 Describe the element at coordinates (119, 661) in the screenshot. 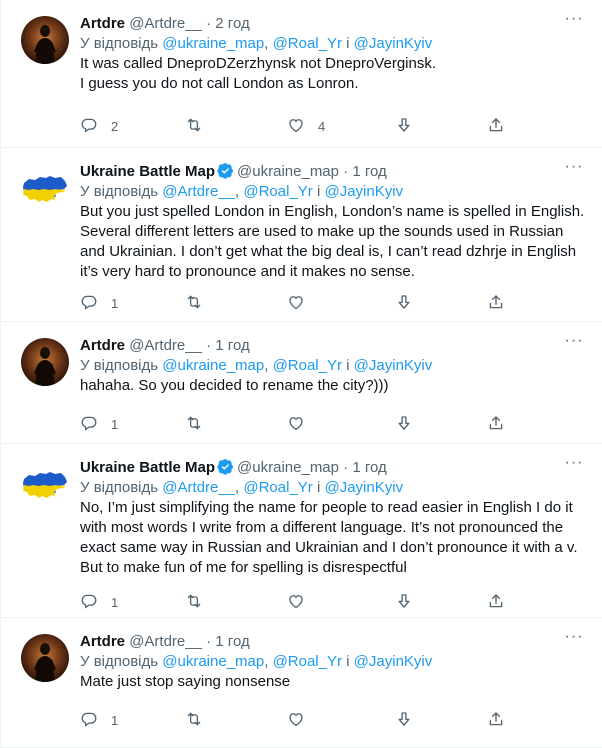

I see `replying-to-label: У відповідь` at that location.